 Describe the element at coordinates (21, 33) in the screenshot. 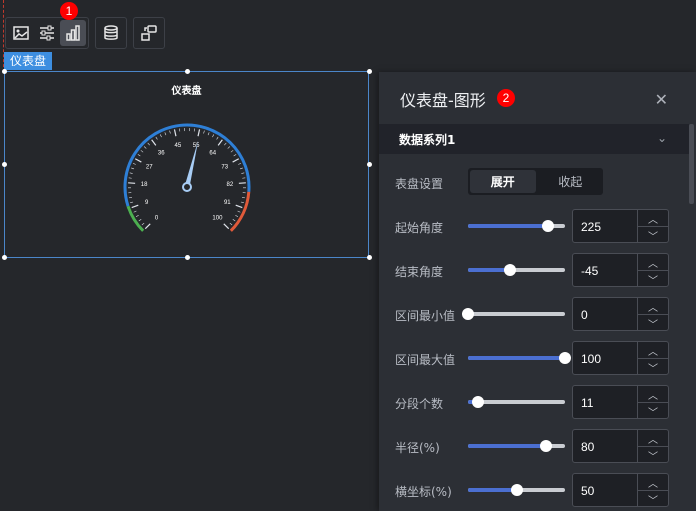

I see `image-icon` at that location.